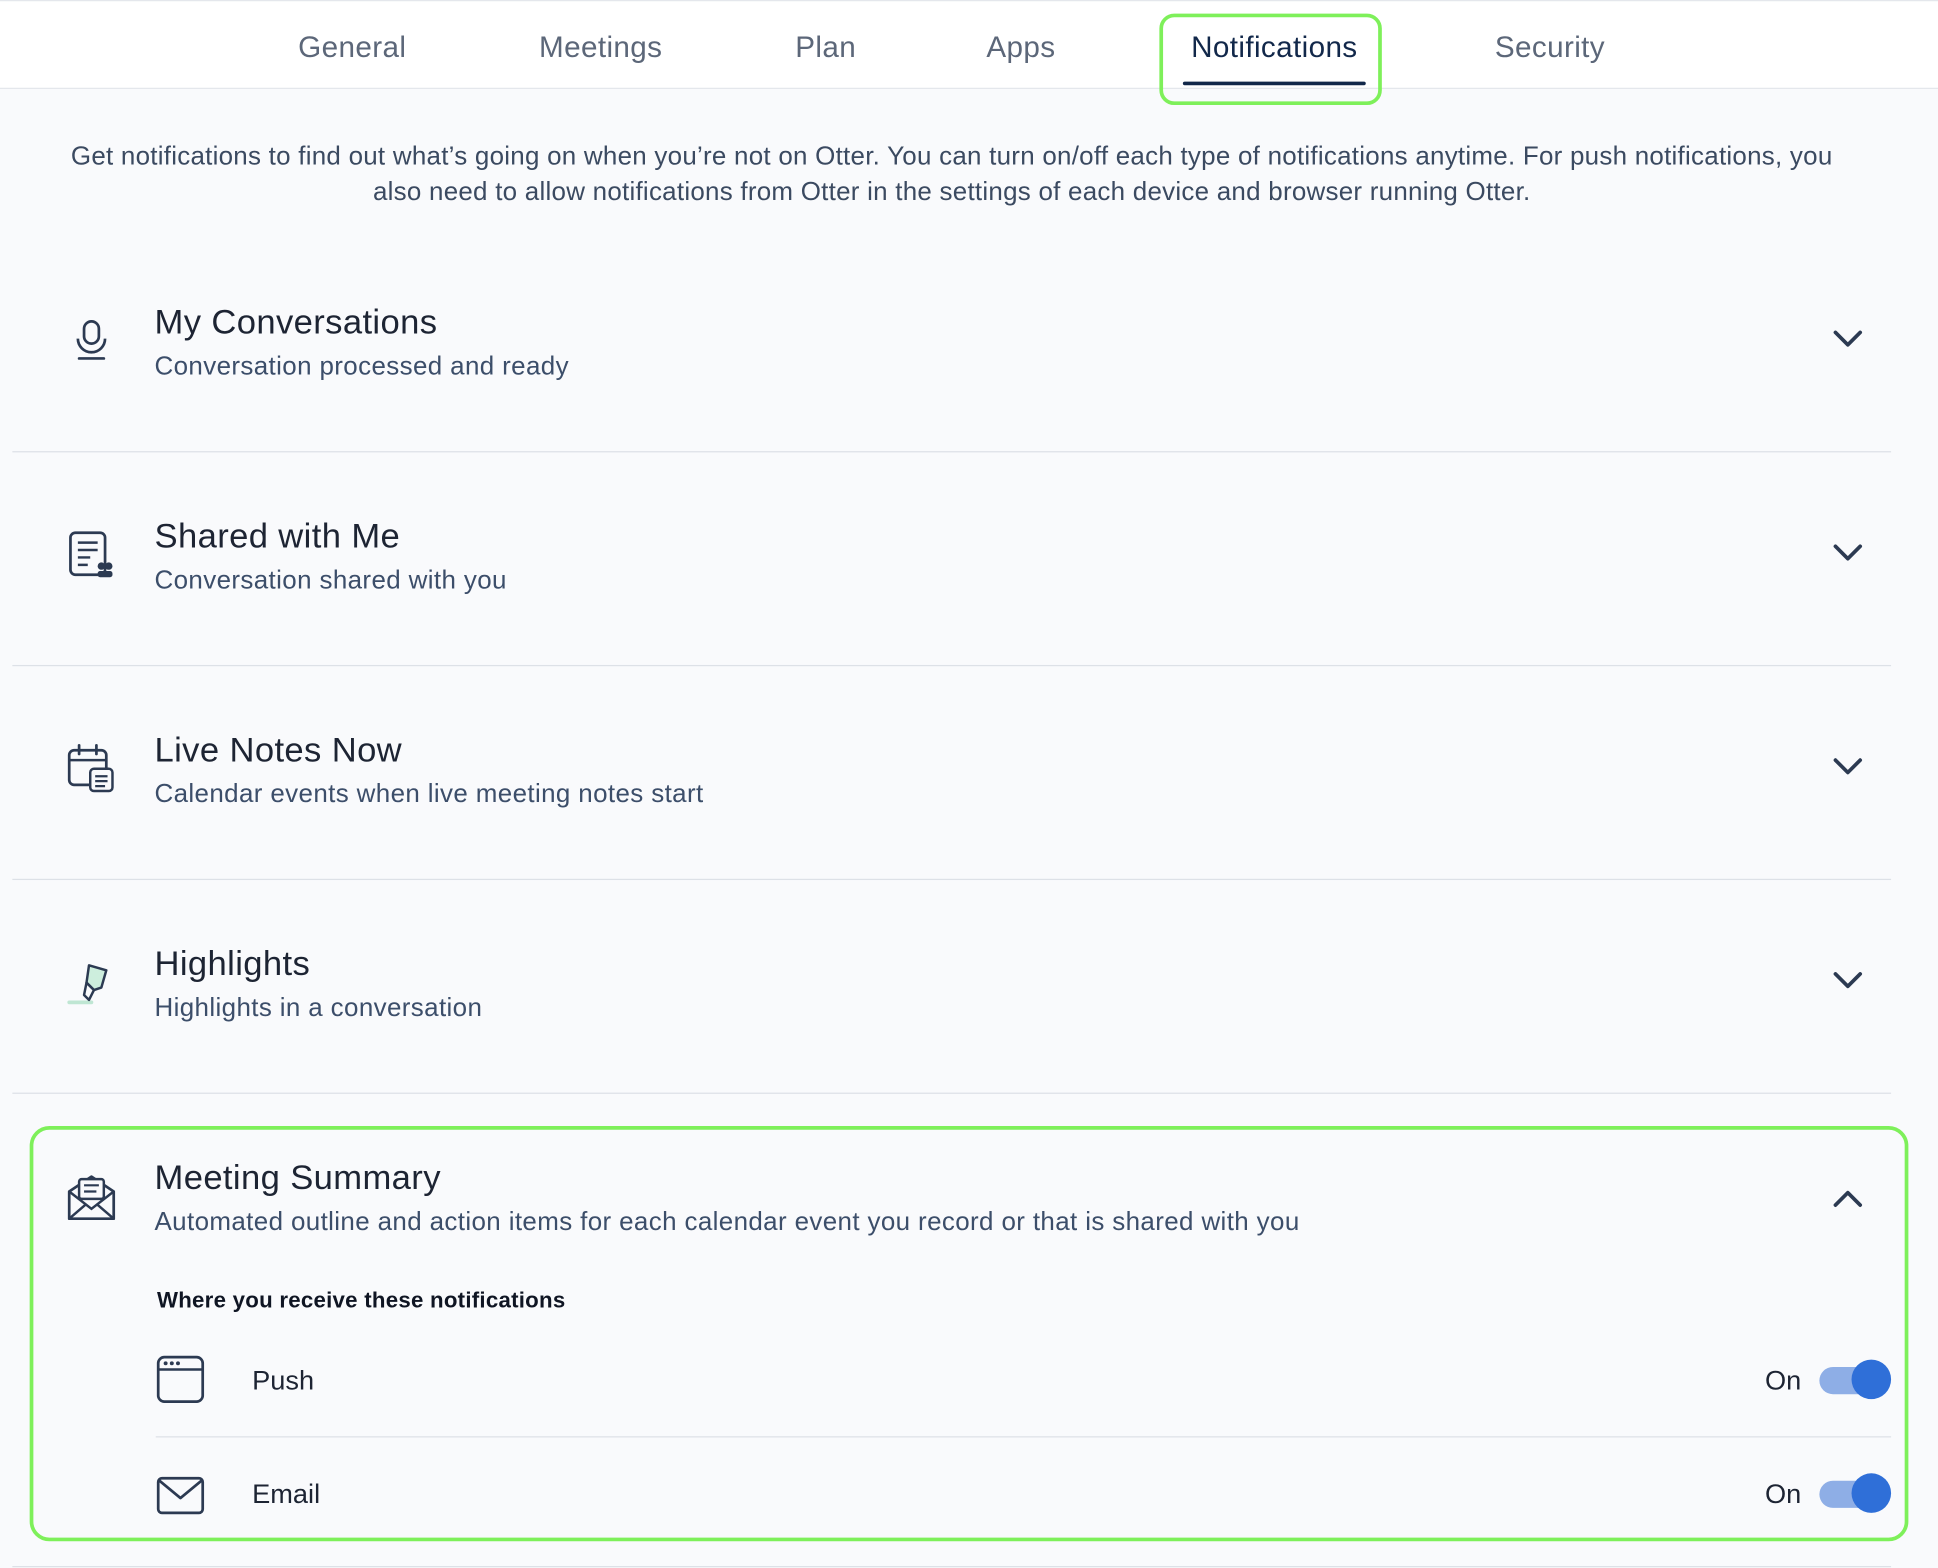 The image size is (1938, 1568). What do you see at coordinates (1550, 45) in the screenshot?
I see `tab-security: Security` at bounding box center [1550, 45].